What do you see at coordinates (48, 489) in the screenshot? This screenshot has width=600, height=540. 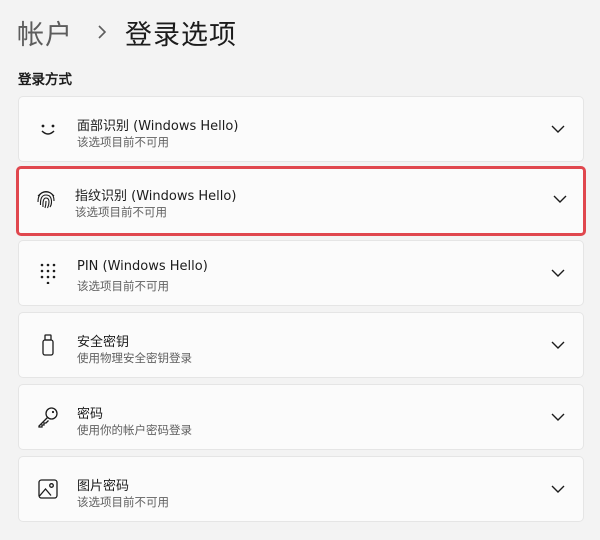 I see `picture-icon` at bounding box center [48, 489].